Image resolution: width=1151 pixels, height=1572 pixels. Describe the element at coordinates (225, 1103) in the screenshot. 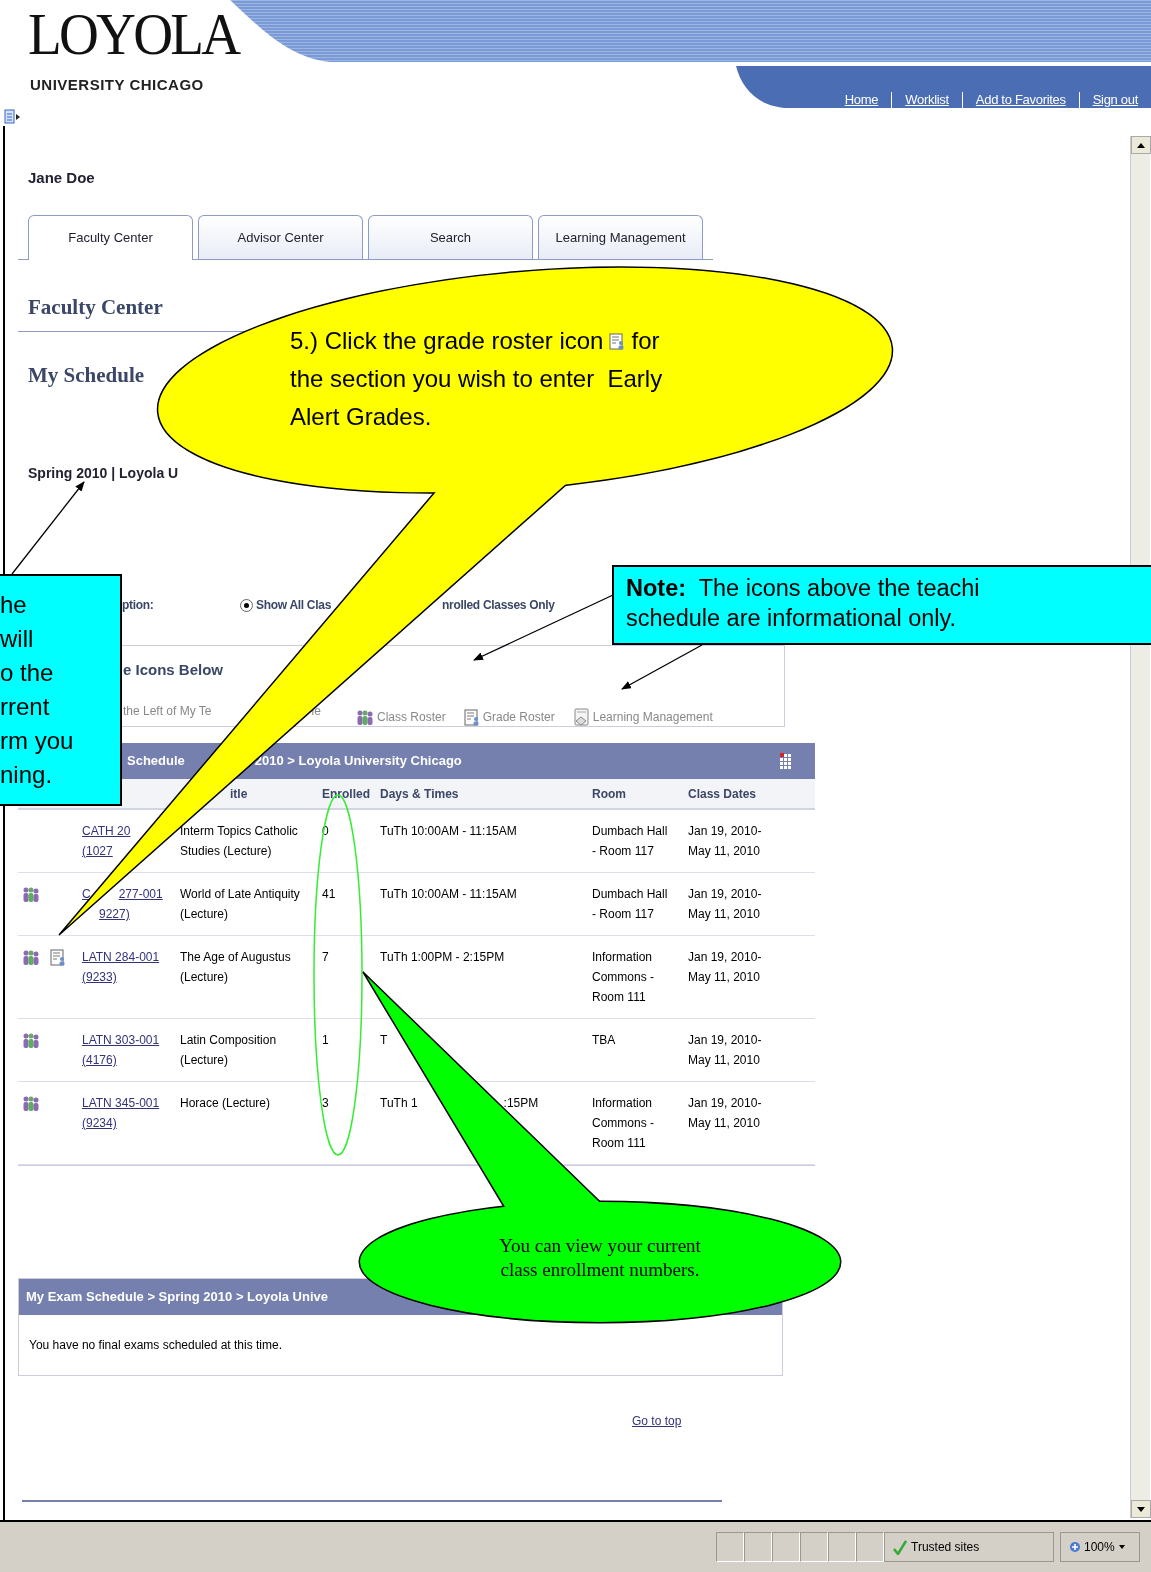

I see `table-cell: Horace (Lecture)` at that location.